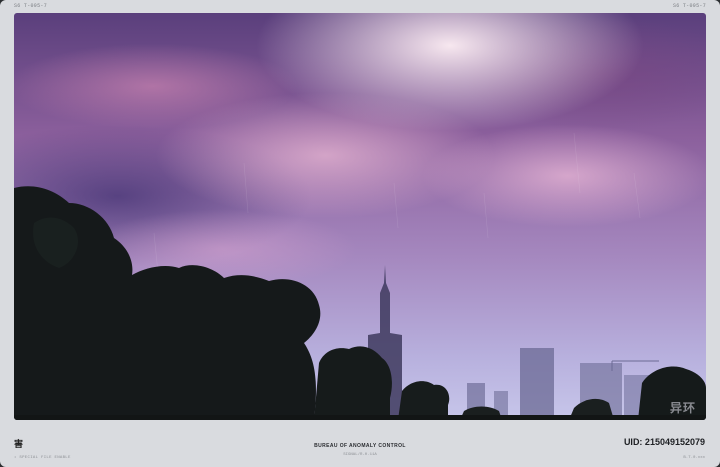  Describe the element at coordinates (360, 455) in the screenshot. I see `footer-center-caption: SIGNAL/R-0.11A` at that location.